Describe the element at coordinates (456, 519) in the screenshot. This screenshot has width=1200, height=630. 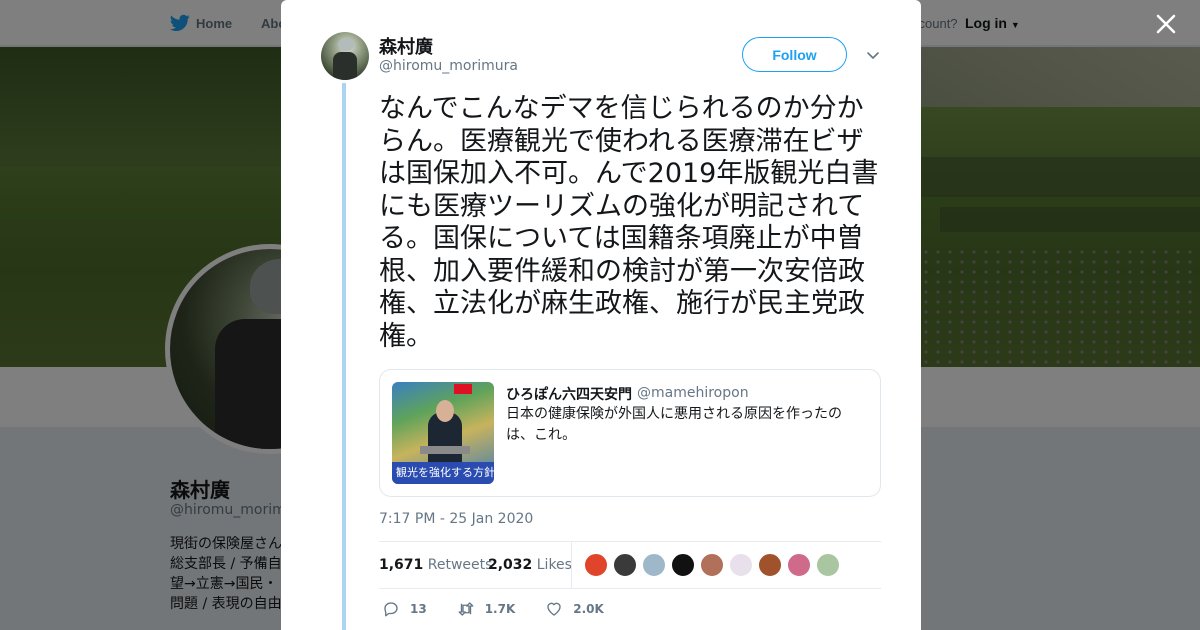
I see `tweet-timestamp: 7:17 PM - 25 Jan 2020` at that location.